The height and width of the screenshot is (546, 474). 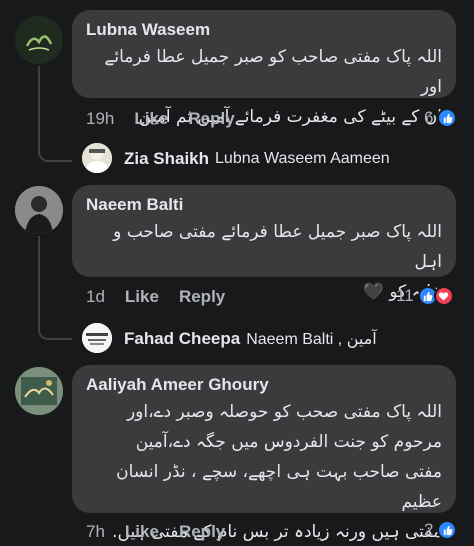 What do you see at coordinates (264, 30) in the screenshot?
I see `comment-author: Lubna Waseem` at bounding box center [264, 30].